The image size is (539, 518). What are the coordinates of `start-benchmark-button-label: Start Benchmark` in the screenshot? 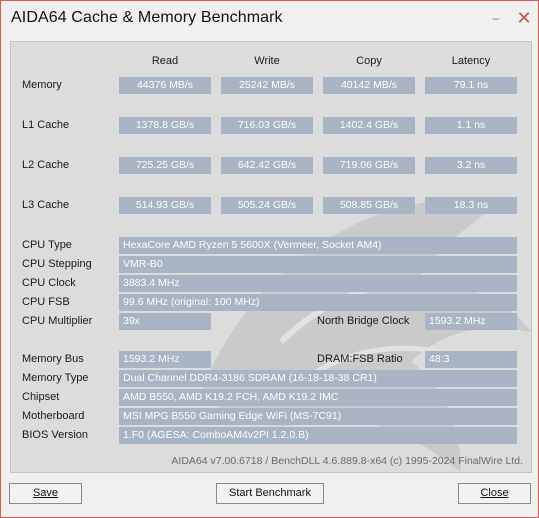 It's located at (270, 493).